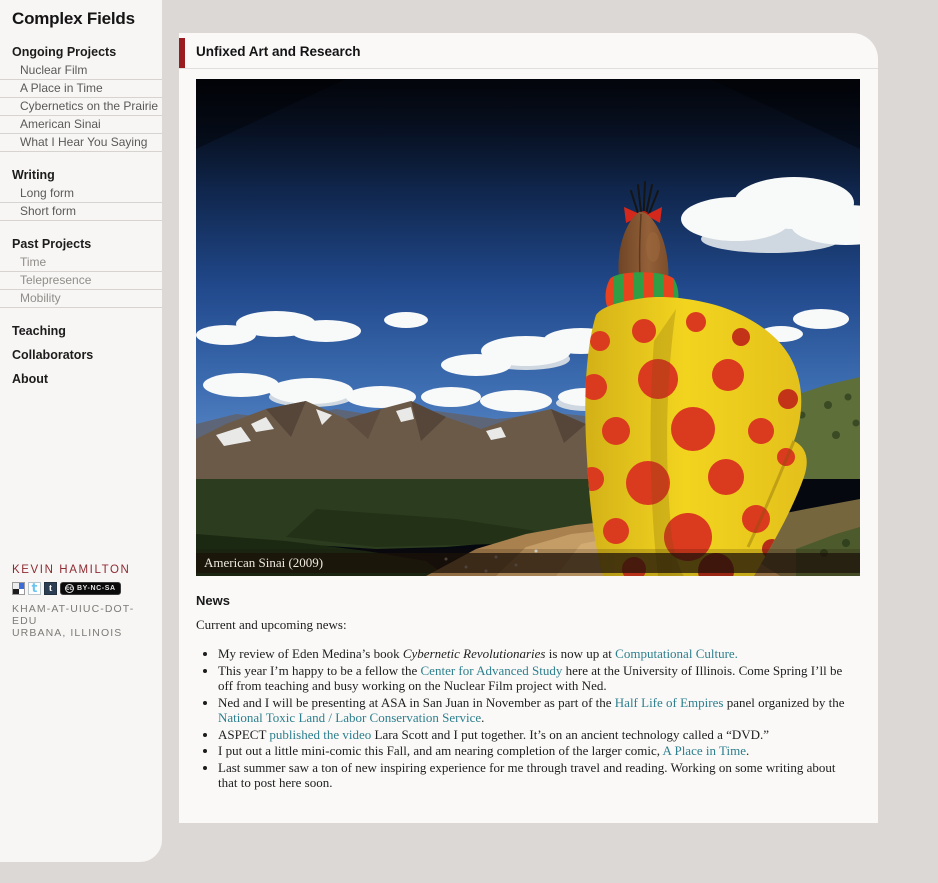 The image size is (938, 883). I want to click on header-accent-bar, so click(182, 53).